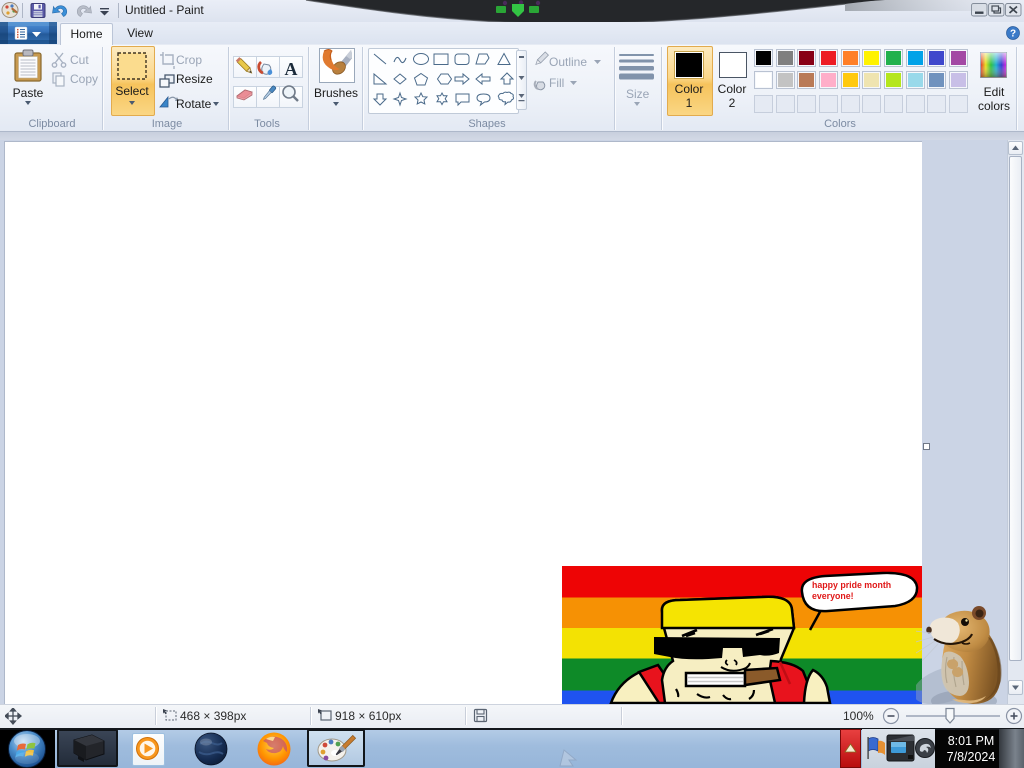  I want to click on svg-text: everyone!, so click(833, 596).